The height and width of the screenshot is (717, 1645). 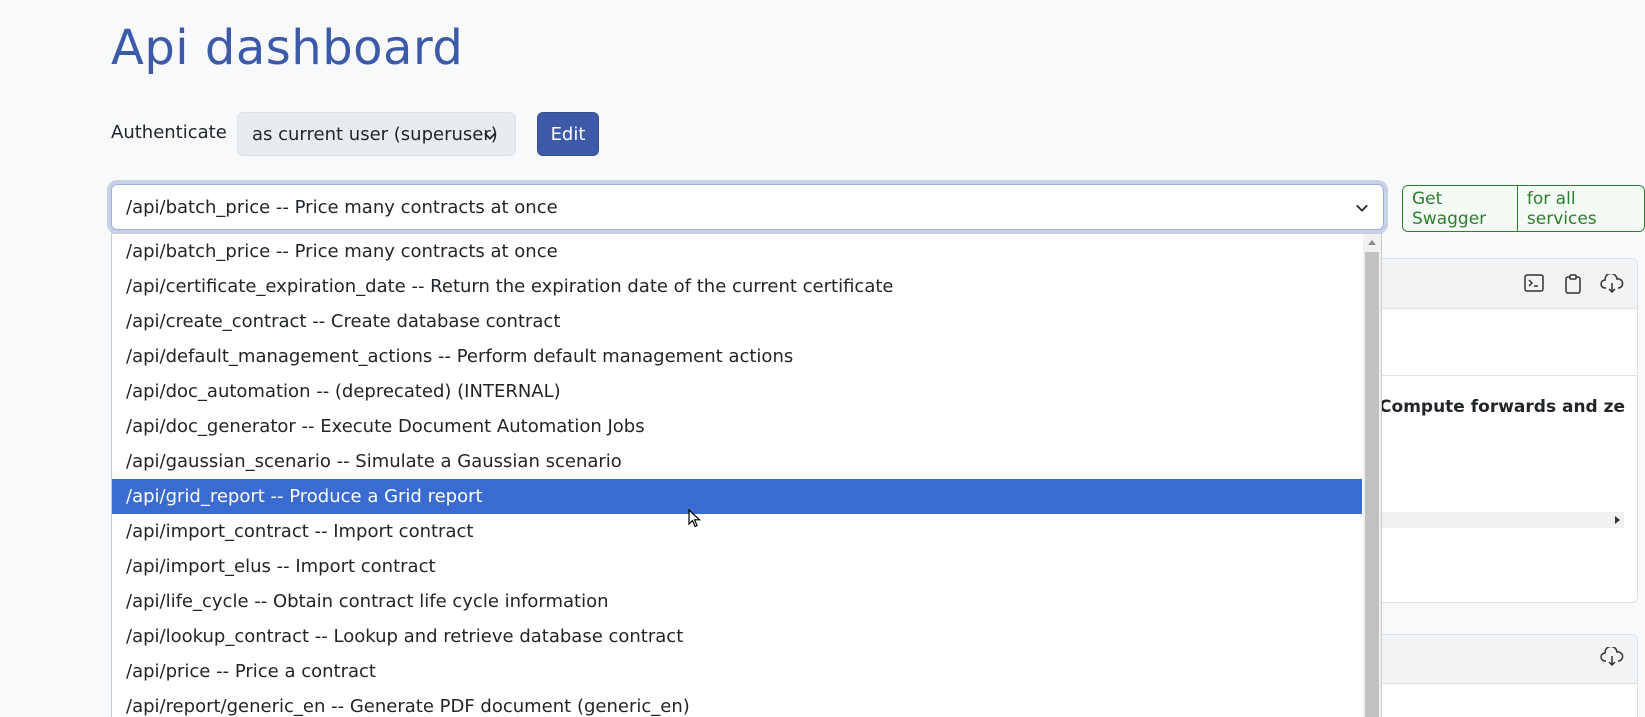 I want to click on authenticate-select: as current user (superuser), so click(x=376, y=134).